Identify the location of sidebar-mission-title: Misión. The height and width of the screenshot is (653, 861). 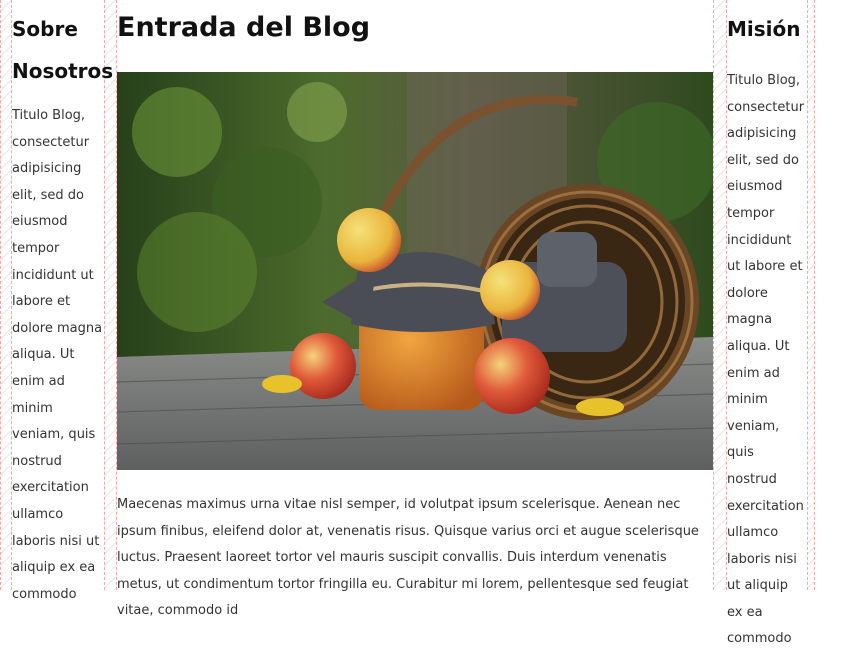
(764, 29).